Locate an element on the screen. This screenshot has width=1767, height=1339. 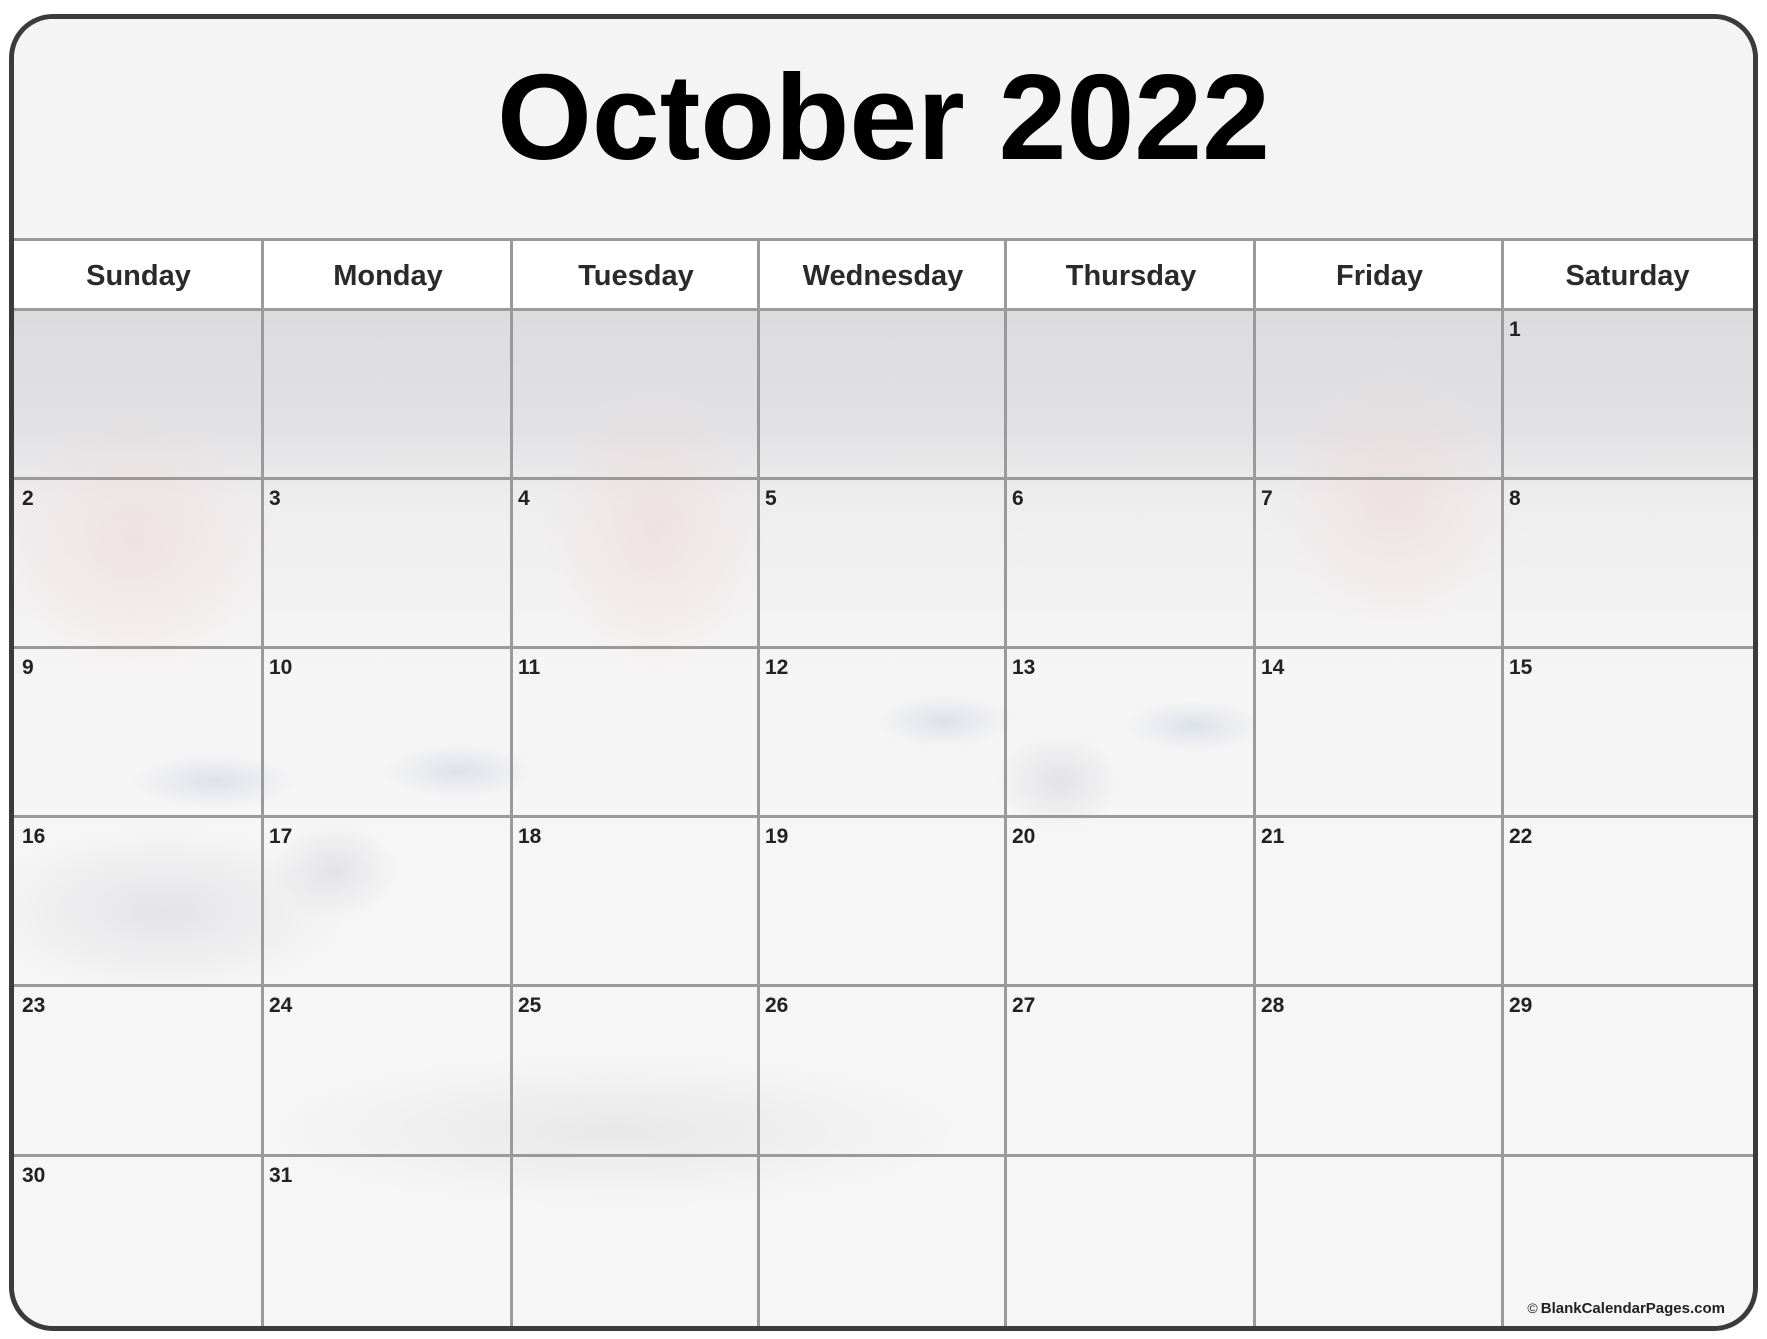
day-number: 15 is located at coordinates (1521, 667).